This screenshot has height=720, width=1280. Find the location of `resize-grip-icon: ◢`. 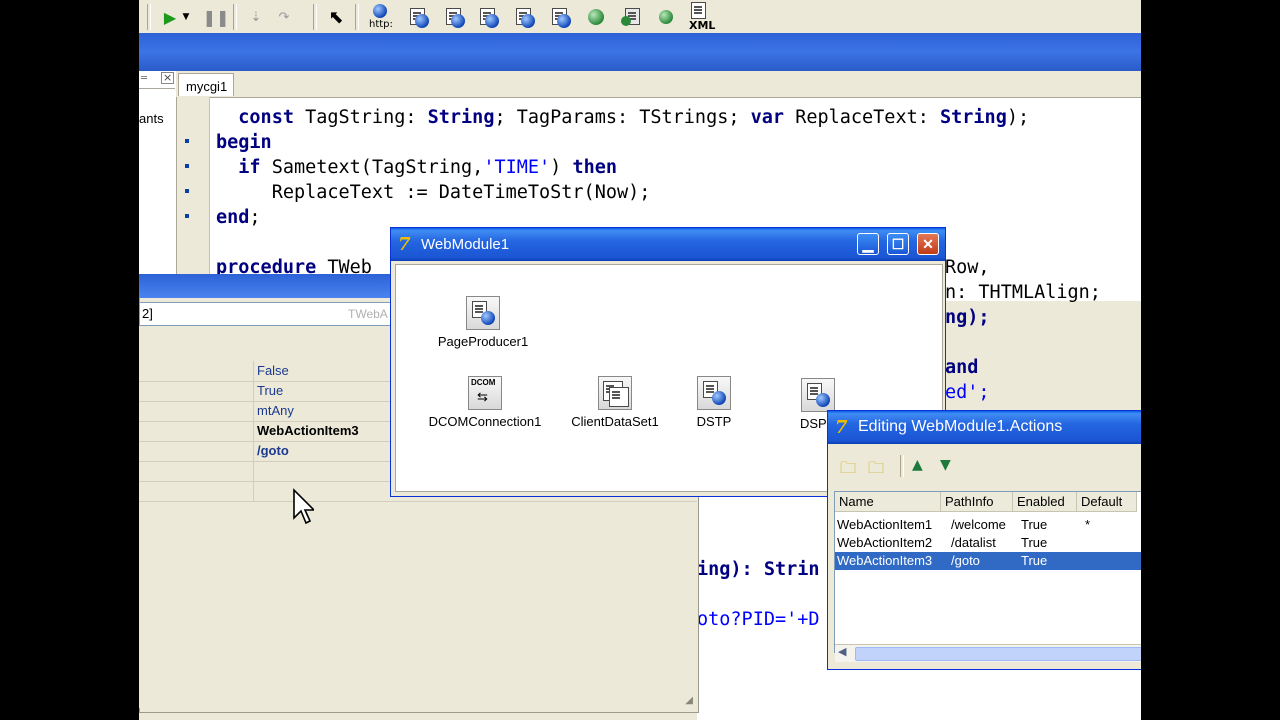

resize-grip-icon: ◢ is located at coordinates (689, 700).